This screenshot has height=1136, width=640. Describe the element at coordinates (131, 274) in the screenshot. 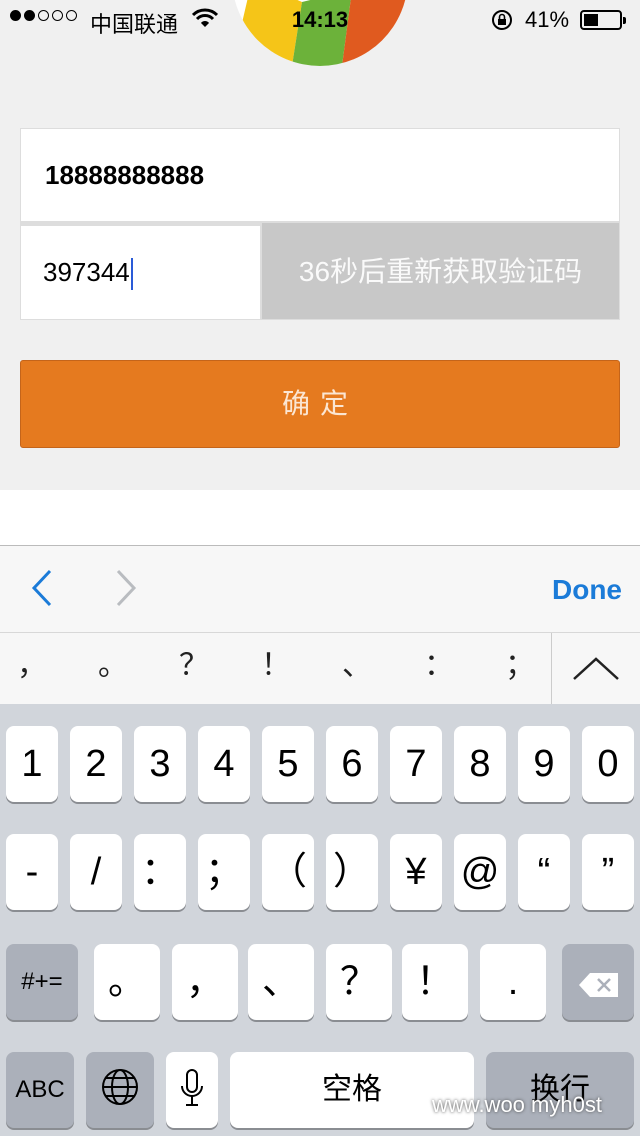

I see `text-caret` at that location.